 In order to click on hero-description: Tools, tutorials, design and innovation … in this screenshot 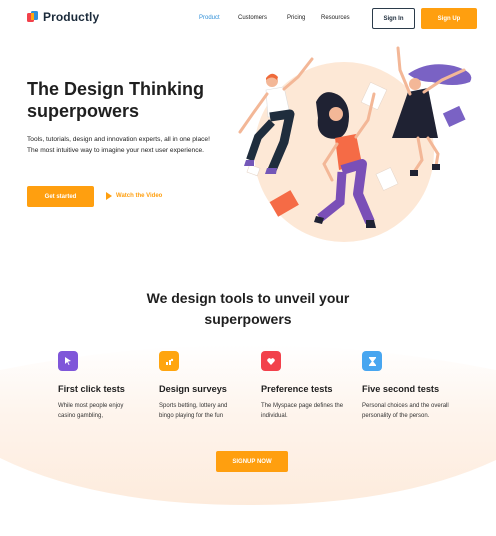, I will do `click(118, 145)`.